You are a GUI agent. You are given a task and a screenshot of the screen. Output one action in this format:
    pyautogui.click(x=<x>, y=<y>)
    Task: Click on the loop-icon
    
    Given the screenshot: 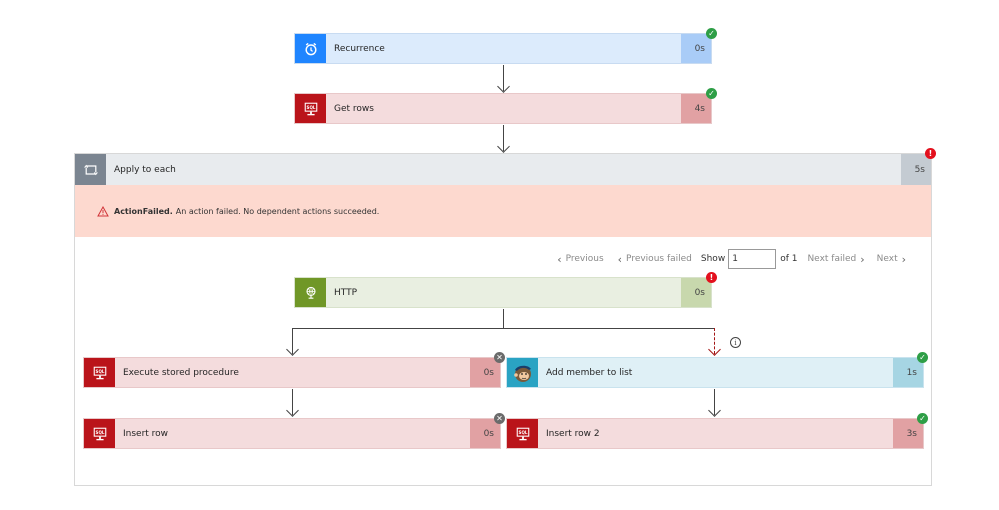 What is the action you would take?
    pyautogui.click(x=90, y=169)
    